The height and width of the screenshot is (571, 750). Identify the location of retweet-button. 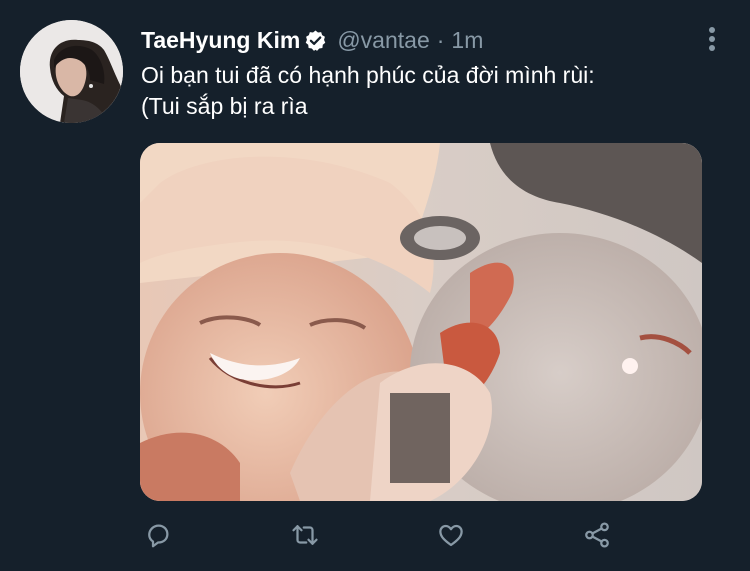
(305, 537).